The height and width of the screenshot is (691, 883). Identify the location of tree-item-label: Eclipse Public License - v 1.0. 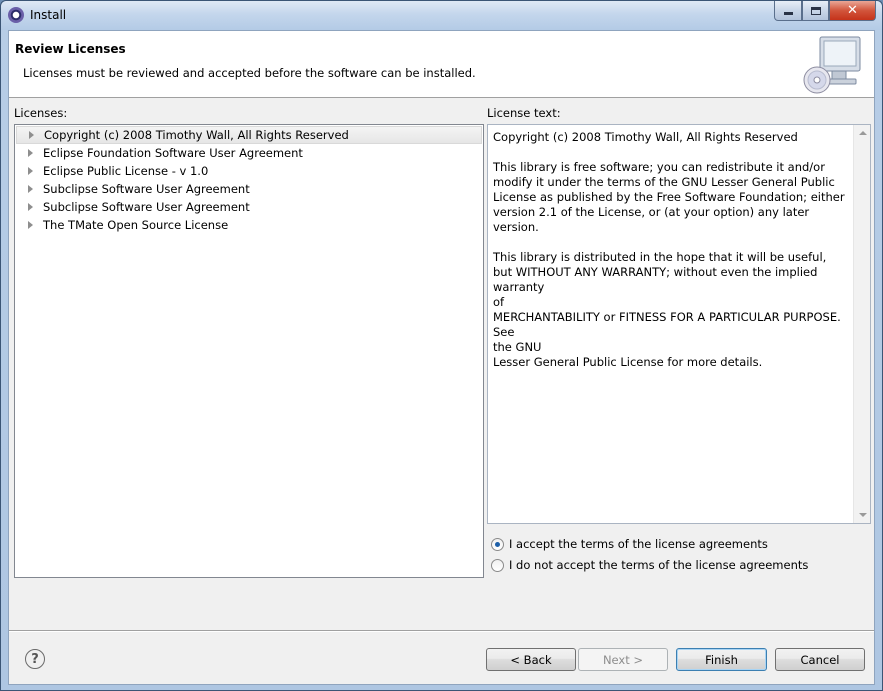
(126, 171).